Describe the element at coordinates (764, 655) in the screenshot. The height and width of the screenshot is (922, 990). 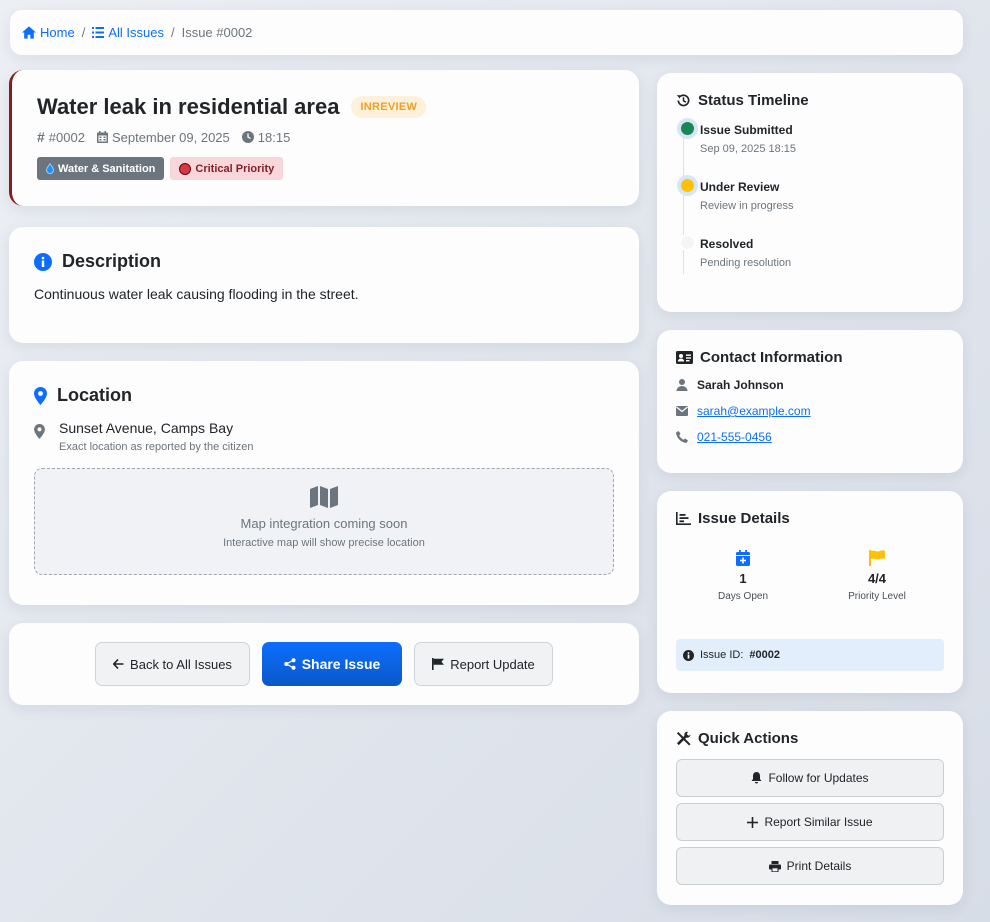
I see `issue-id-value: #0002` at that location.